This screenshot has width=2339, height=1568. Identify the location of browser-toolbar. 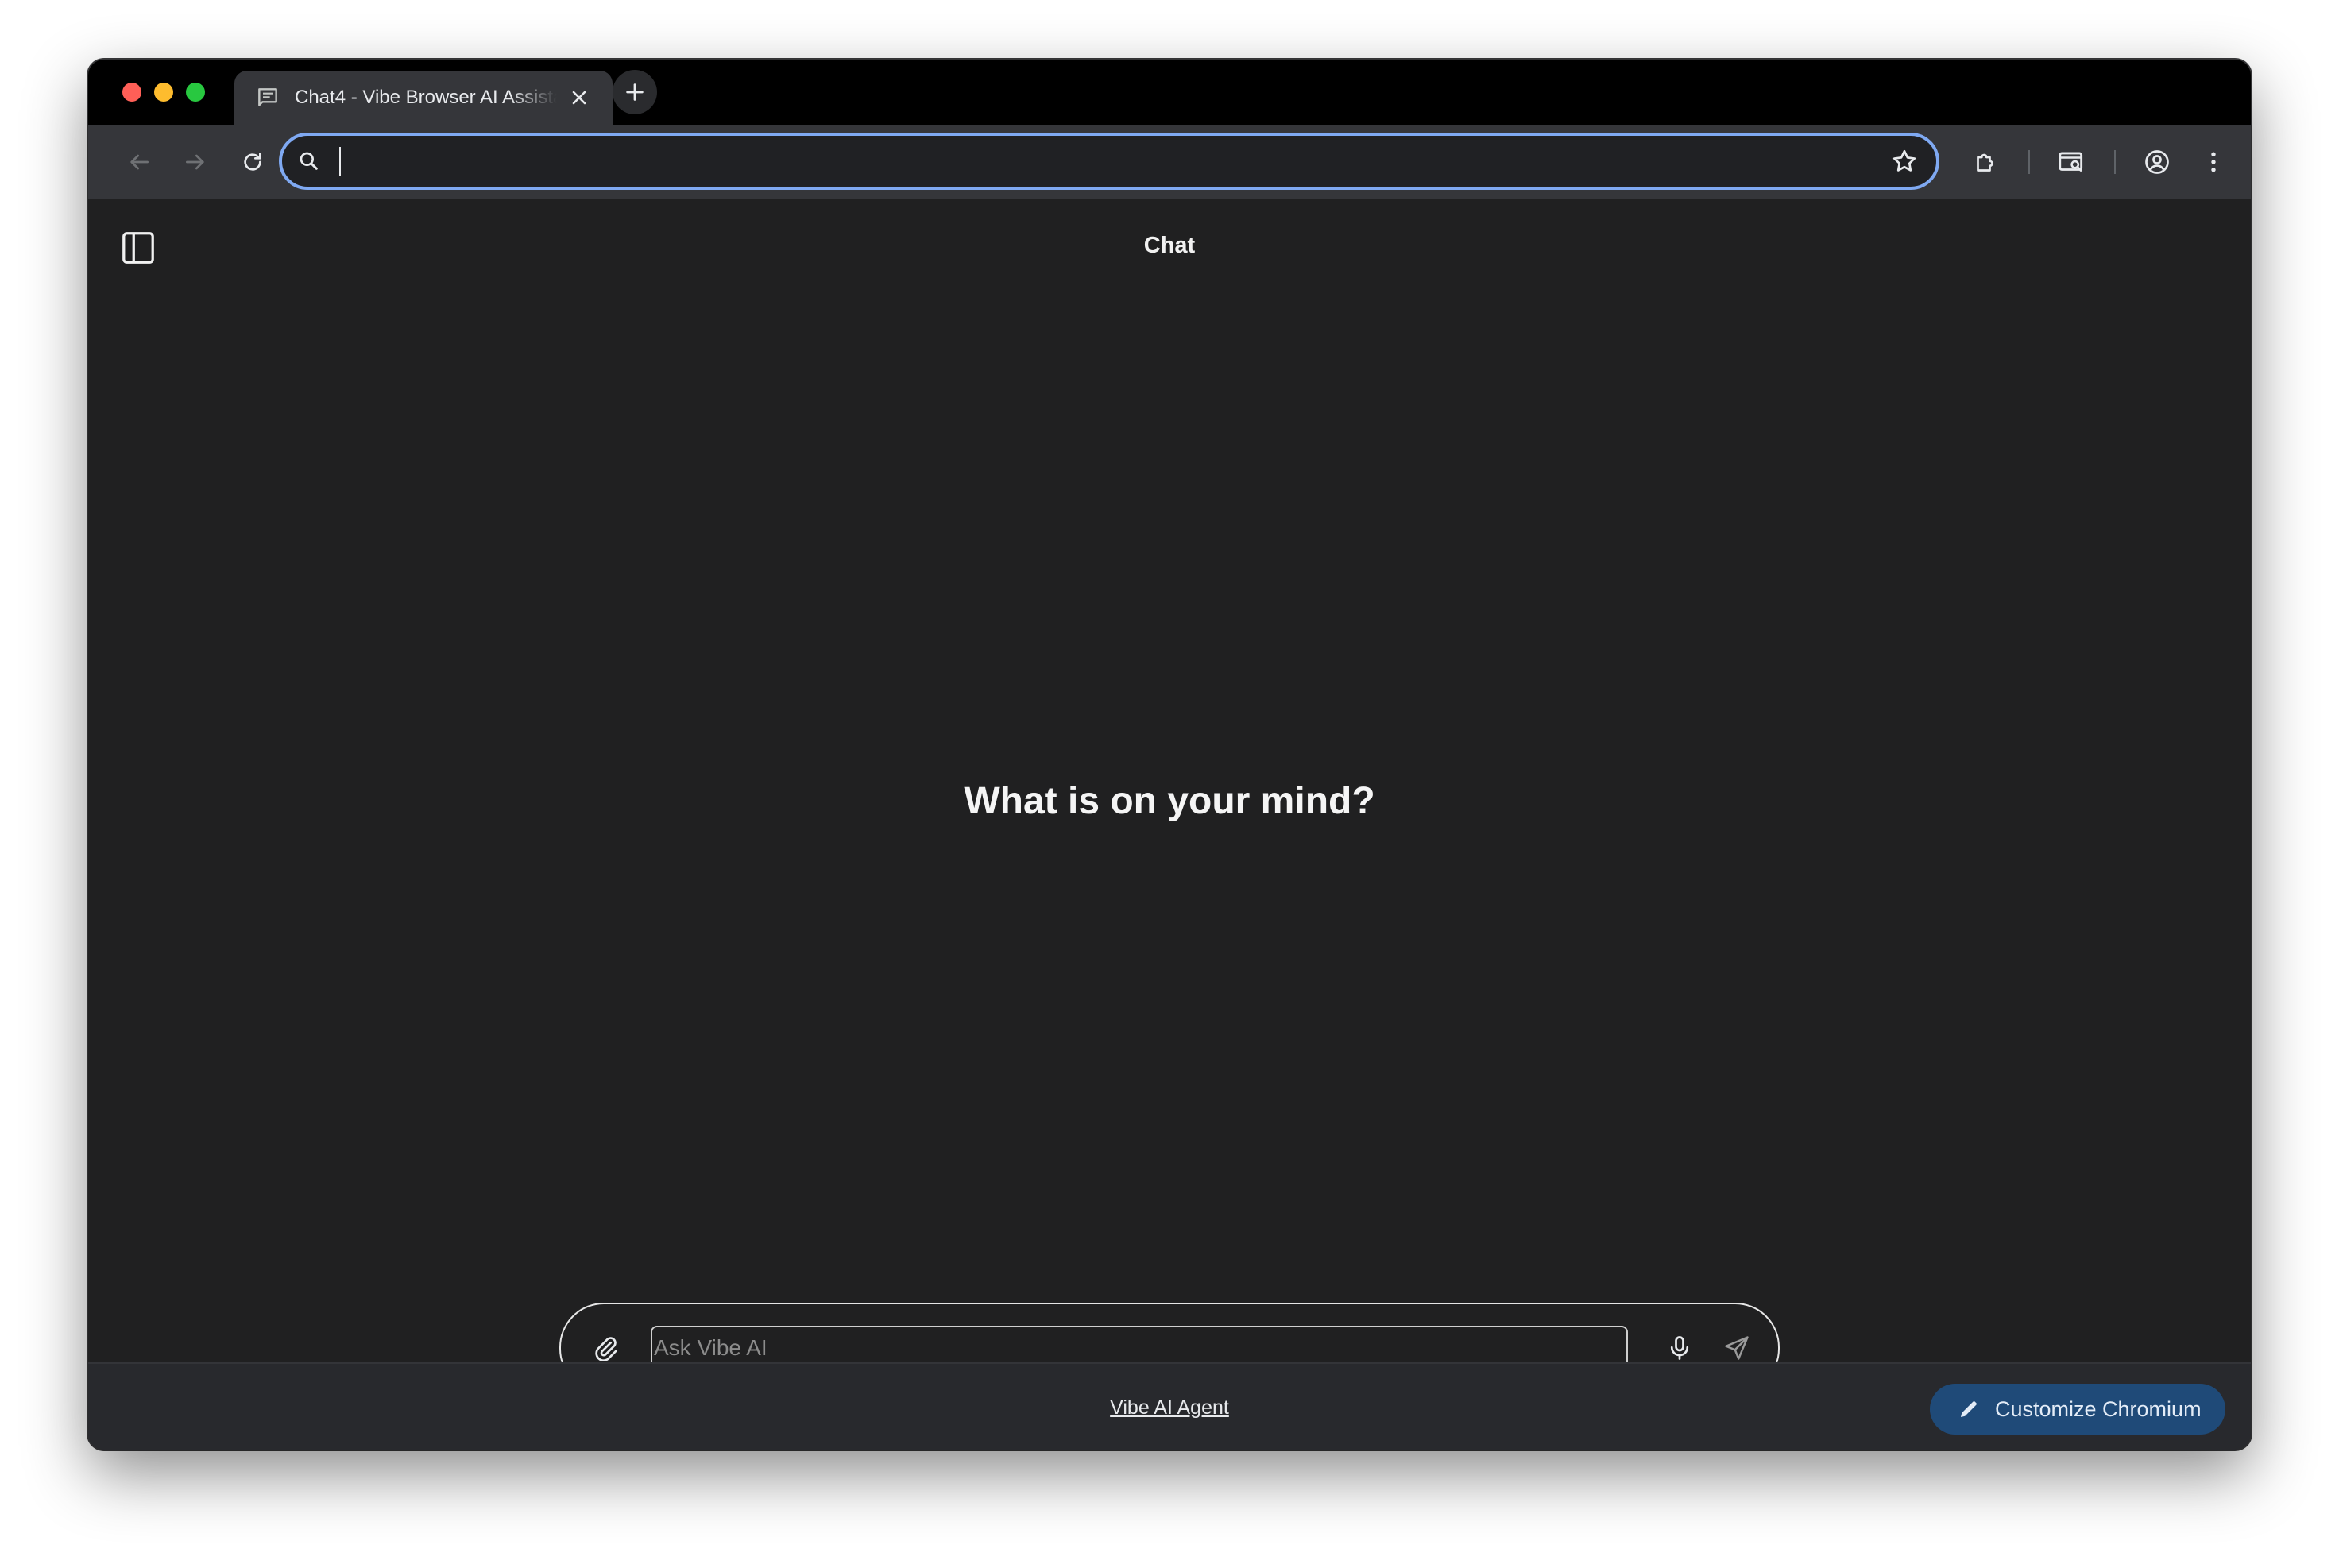
(1169, 162).